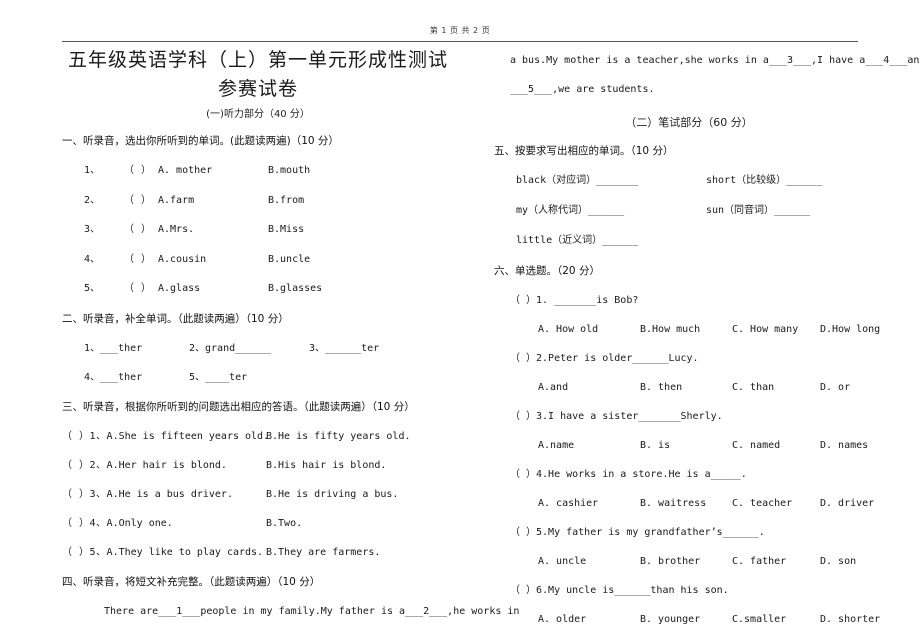 Image resolution: width=920 pixels, height=637 pixels. I want to click on choice-b: B. younger, so click(670, 619).